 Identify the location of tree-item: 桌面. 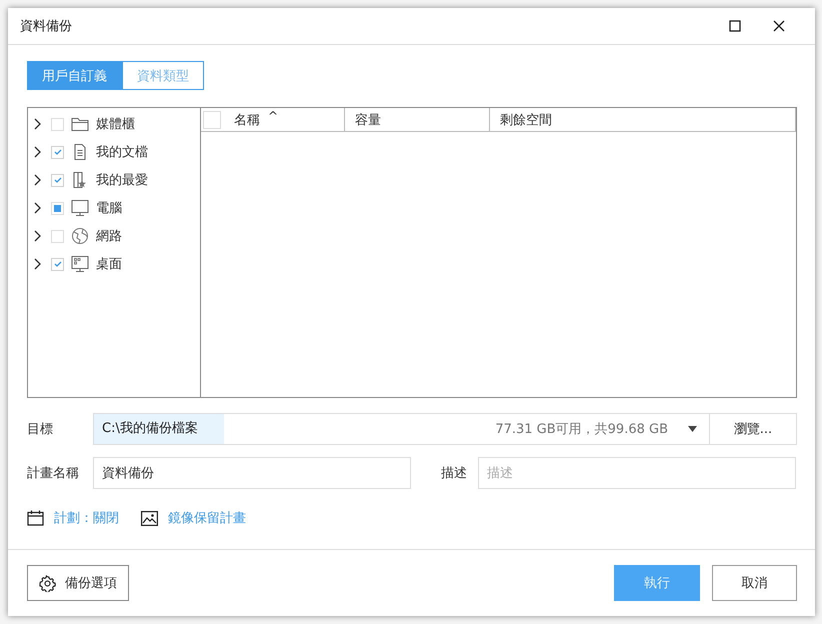
(114, 264).